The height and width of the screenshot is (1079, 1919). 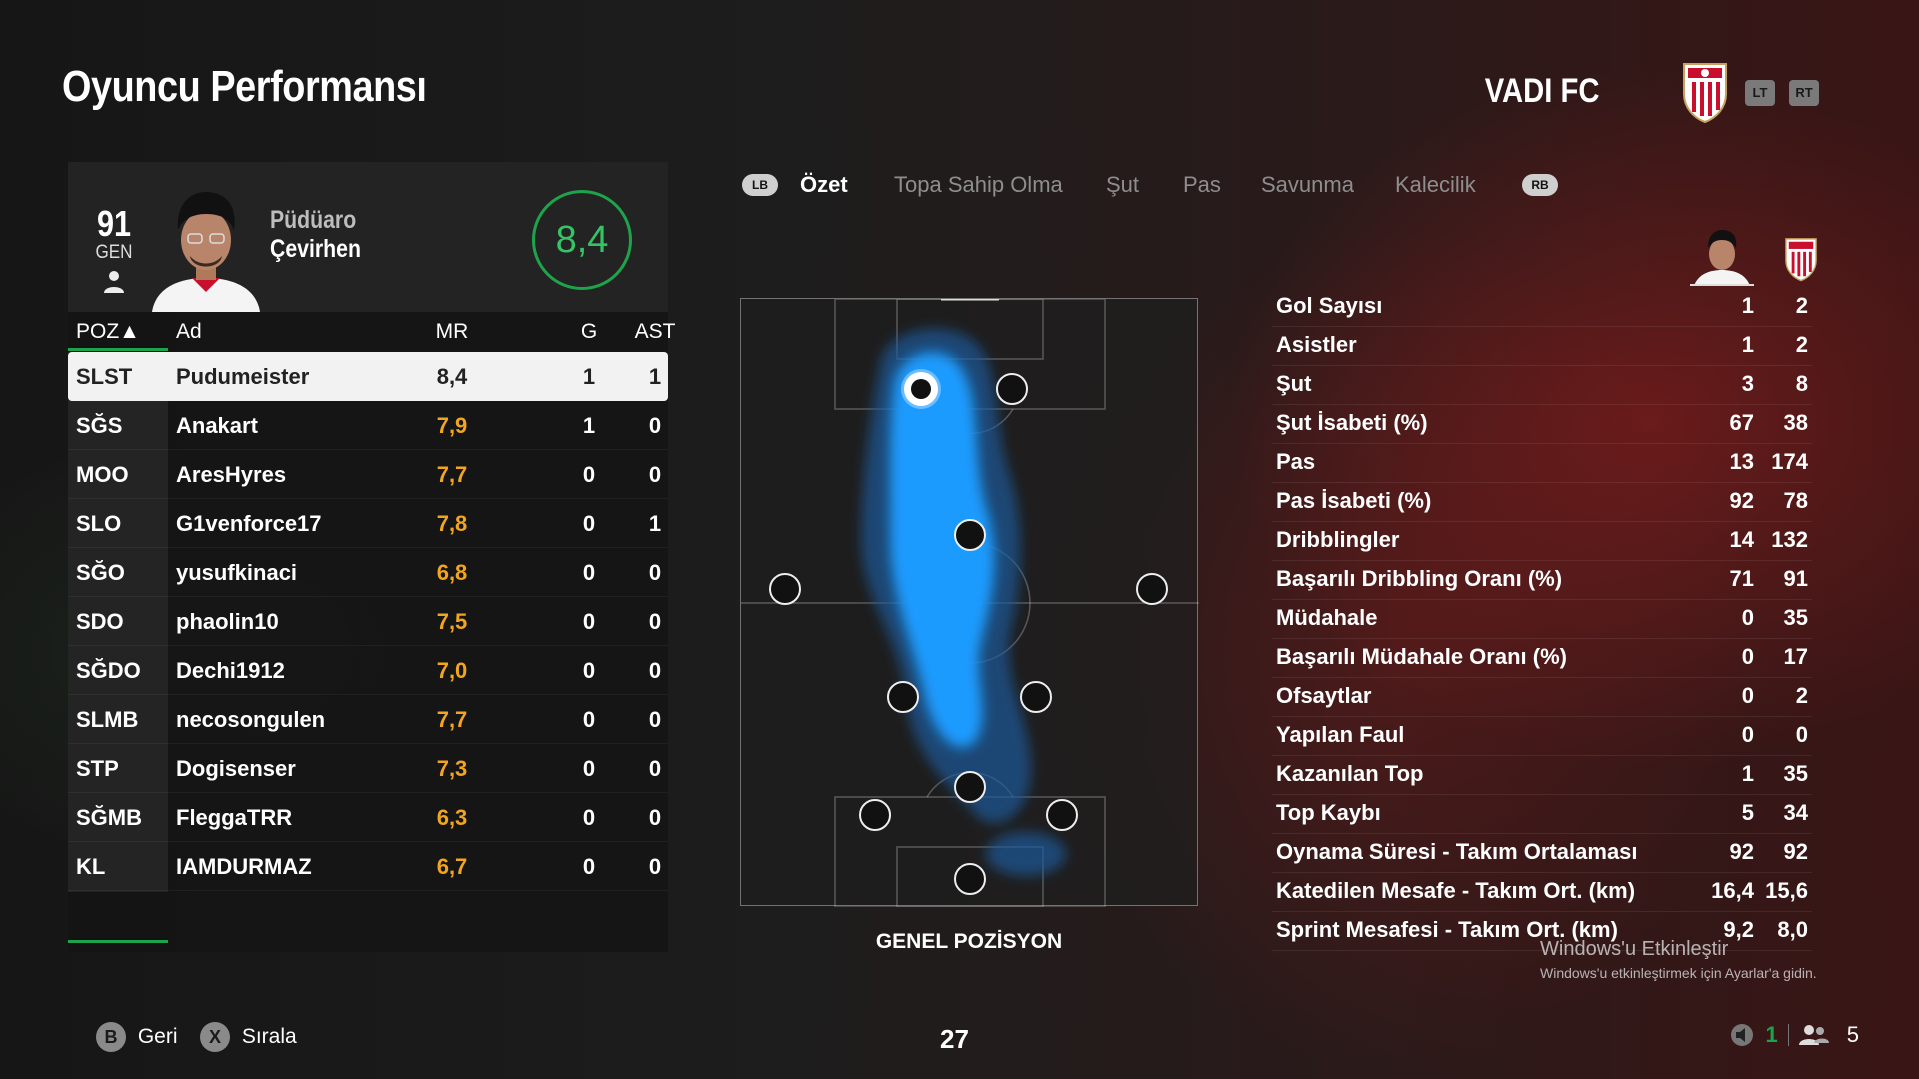 What do you see at coordinates (452, 817) in the screenshot?
I see `row-rating: 6,3` at bounding box center [452, 817].